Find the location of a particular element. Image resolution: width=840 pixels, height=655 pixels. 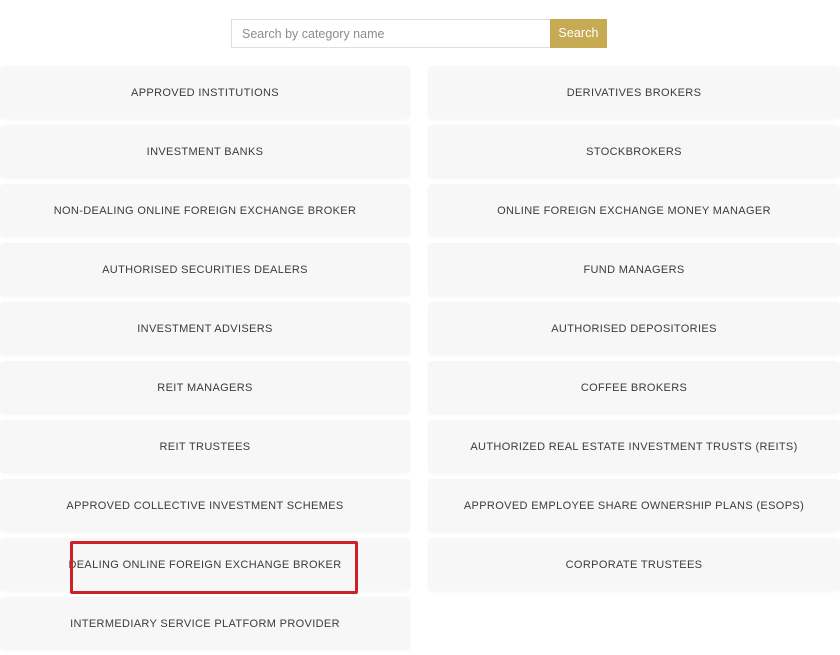

category-tile-label: APPROVED COLLECTIVE INVESTMENT SCHEMES is located at coordinates (205, 505).